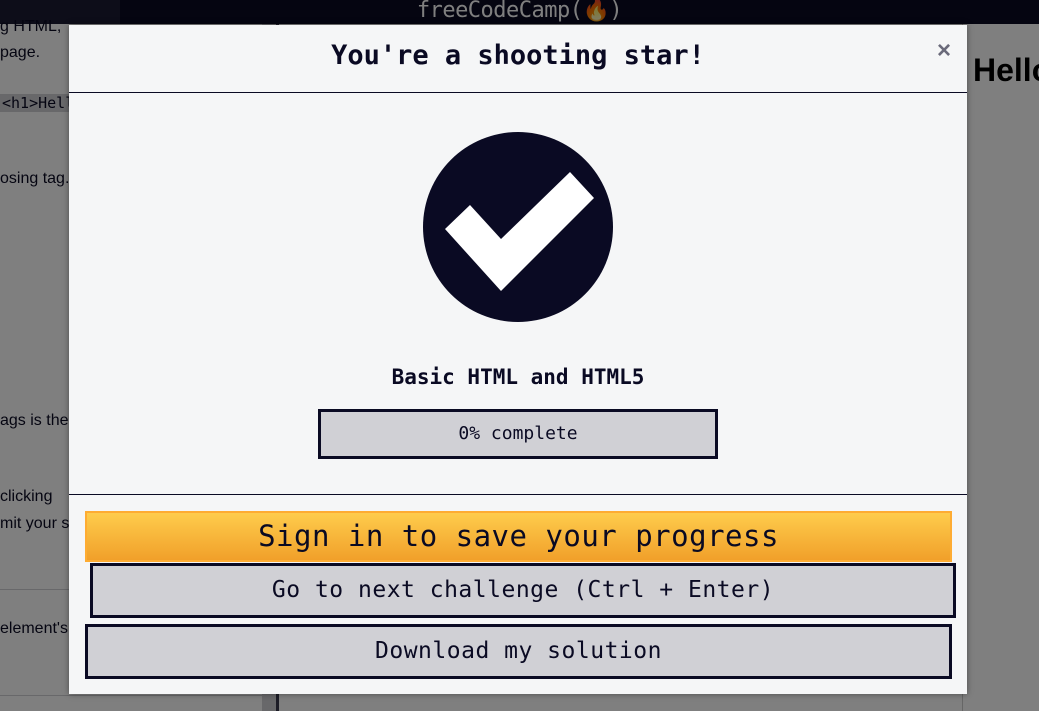  Describe the element at coordinates (518, 651) in the screenshot. I see `download-solution-button: Download my solution` at that location.